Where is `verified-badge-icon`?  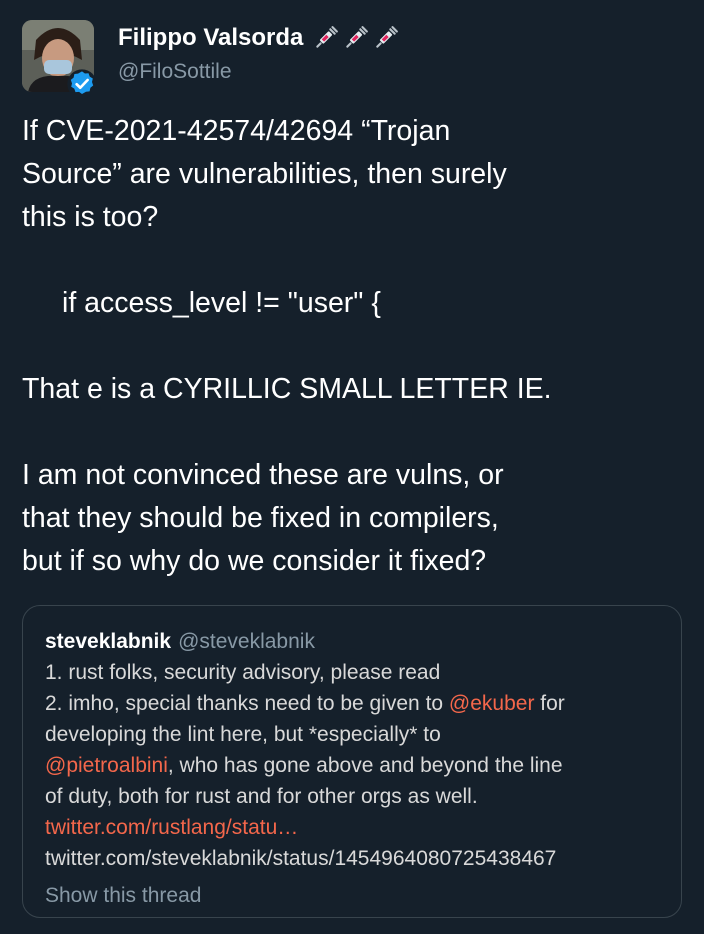
verified-badge-icon is located at coordinates (82, 84).